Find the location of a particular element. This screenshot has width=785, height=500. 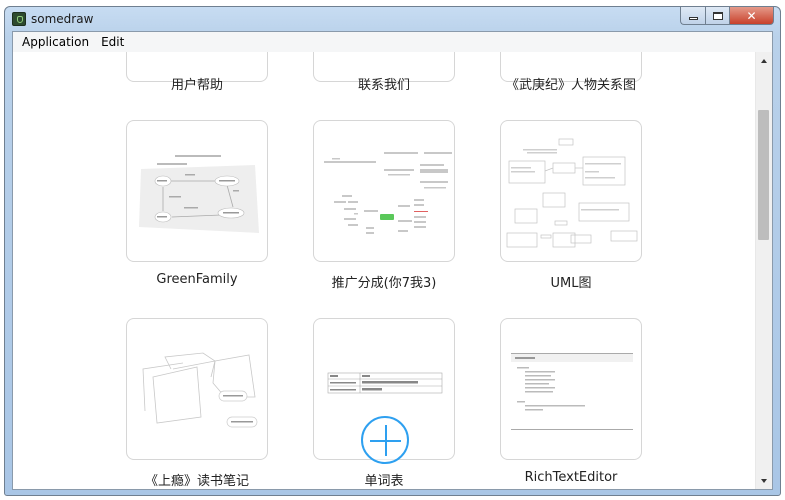

card-uml is located at coordinates (571, 191).